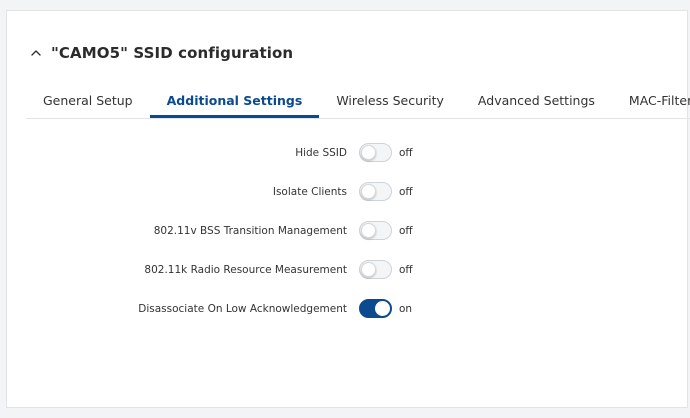 The width and height of the screenshot is (690, 418). What do you see at coordinates (234, 102) in the screenshot?
I see `tab-additional-settings: Additional Settings` at bounding box center [234, 102].